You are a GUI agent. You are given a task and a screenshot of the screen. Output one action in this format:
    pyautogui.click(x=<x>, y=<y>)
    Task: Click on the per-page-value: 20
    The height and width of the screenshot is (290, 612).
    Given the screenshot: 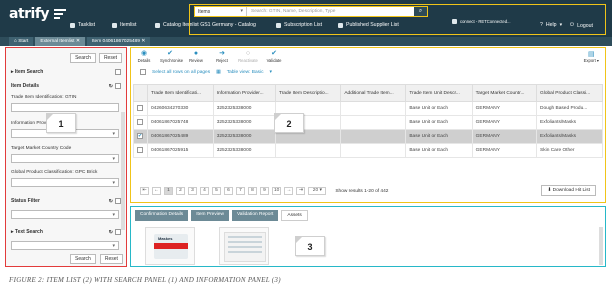 What is the action you would take?
    pyautogui.click(x=315, y=190)
    